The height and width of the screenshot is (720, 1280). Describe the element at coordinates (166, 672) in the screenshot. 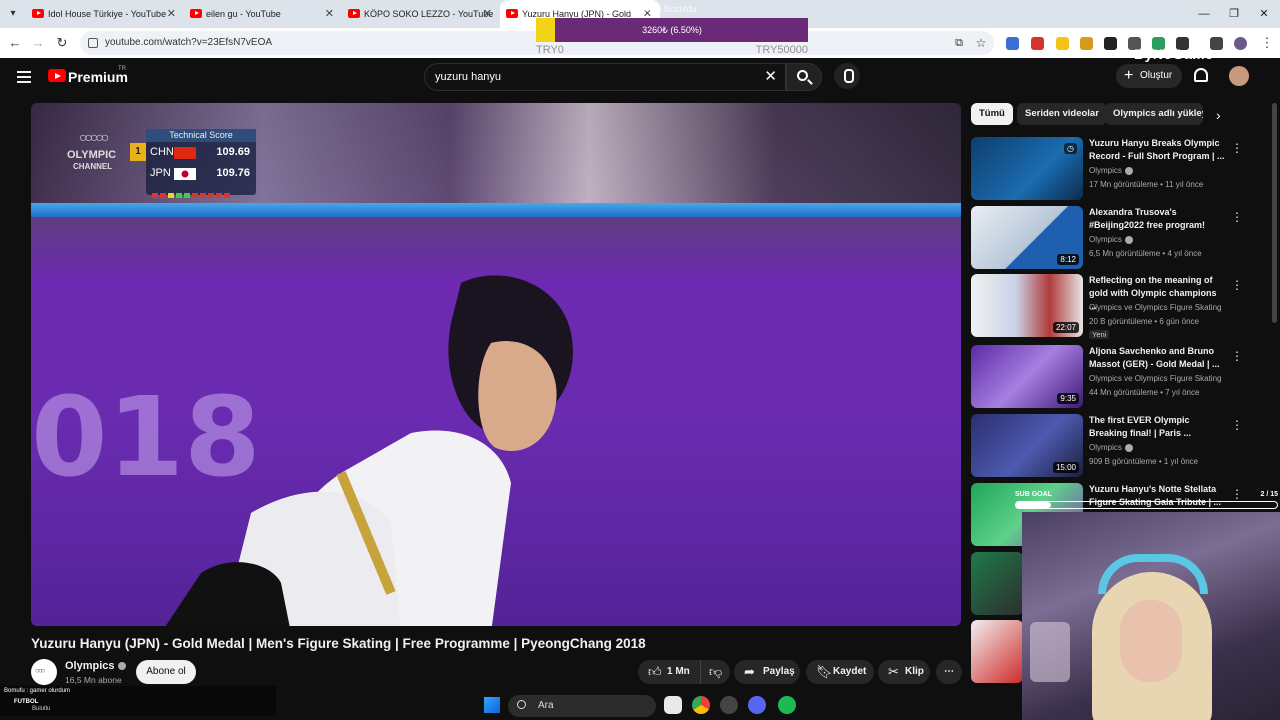

I see `subscribe-button: Abone ol` at that location.